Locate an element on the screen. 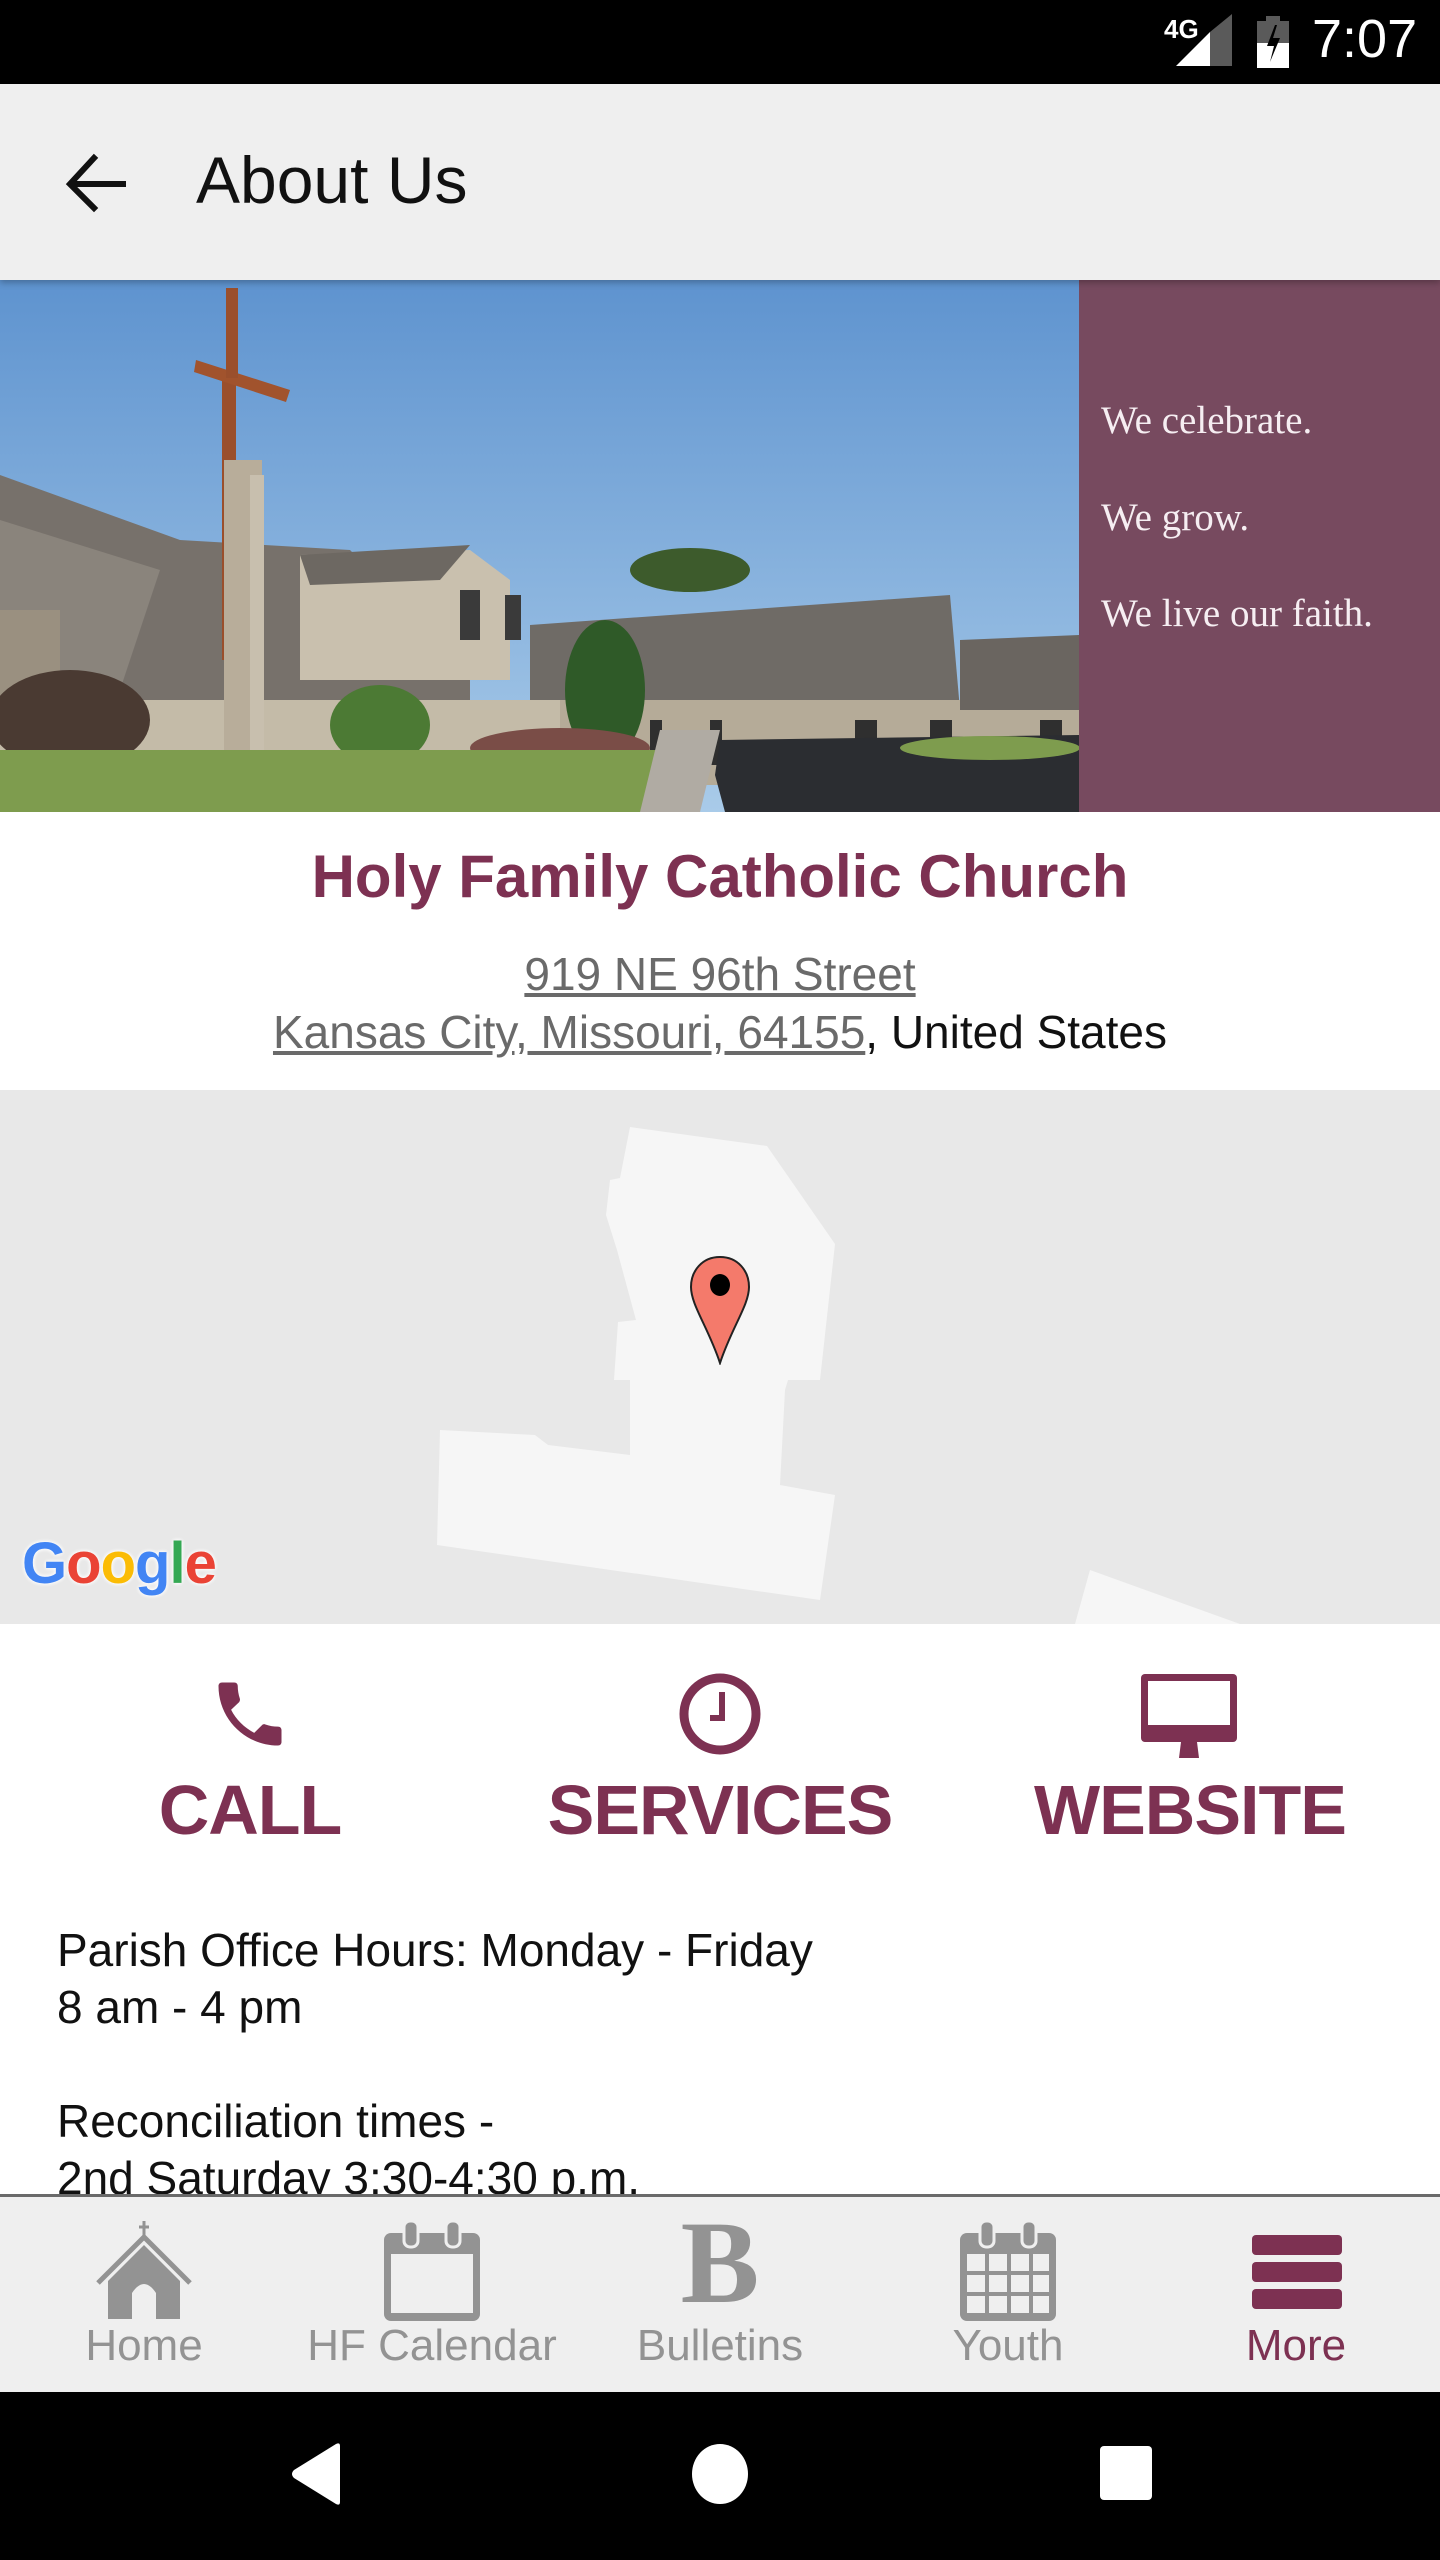 Image resolution: width=1440 pixels, height=2560 pixels. action-row: CALL SERVICES WEBSITE is located at coordinates (720, 1759).